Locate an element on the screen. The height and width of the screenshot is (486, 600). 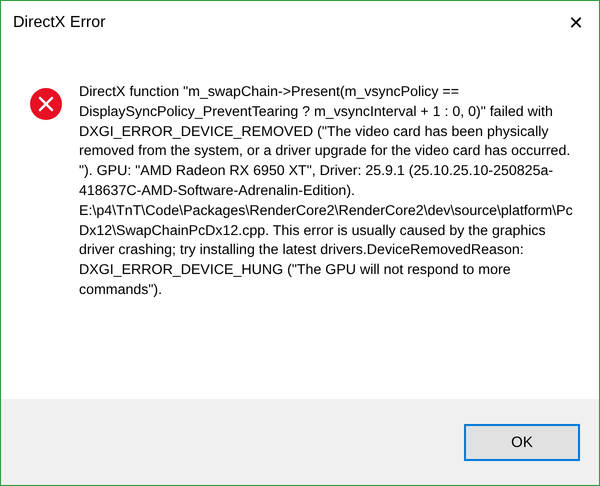
ok-button: OK is located at coordinates (522, 442).